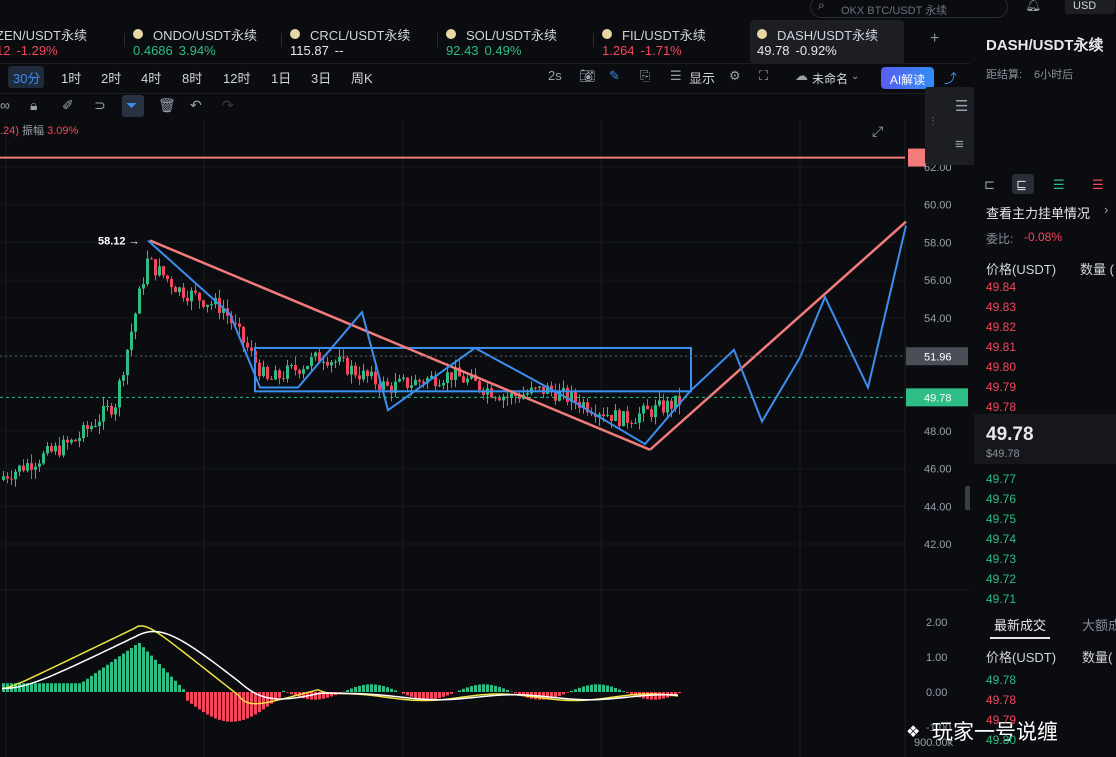 The image size is (1116, 757). Describe the element at coordinates (909, 9) in the screenshot. I see `search-input: OKX BTC/USDT 永续` at that location.